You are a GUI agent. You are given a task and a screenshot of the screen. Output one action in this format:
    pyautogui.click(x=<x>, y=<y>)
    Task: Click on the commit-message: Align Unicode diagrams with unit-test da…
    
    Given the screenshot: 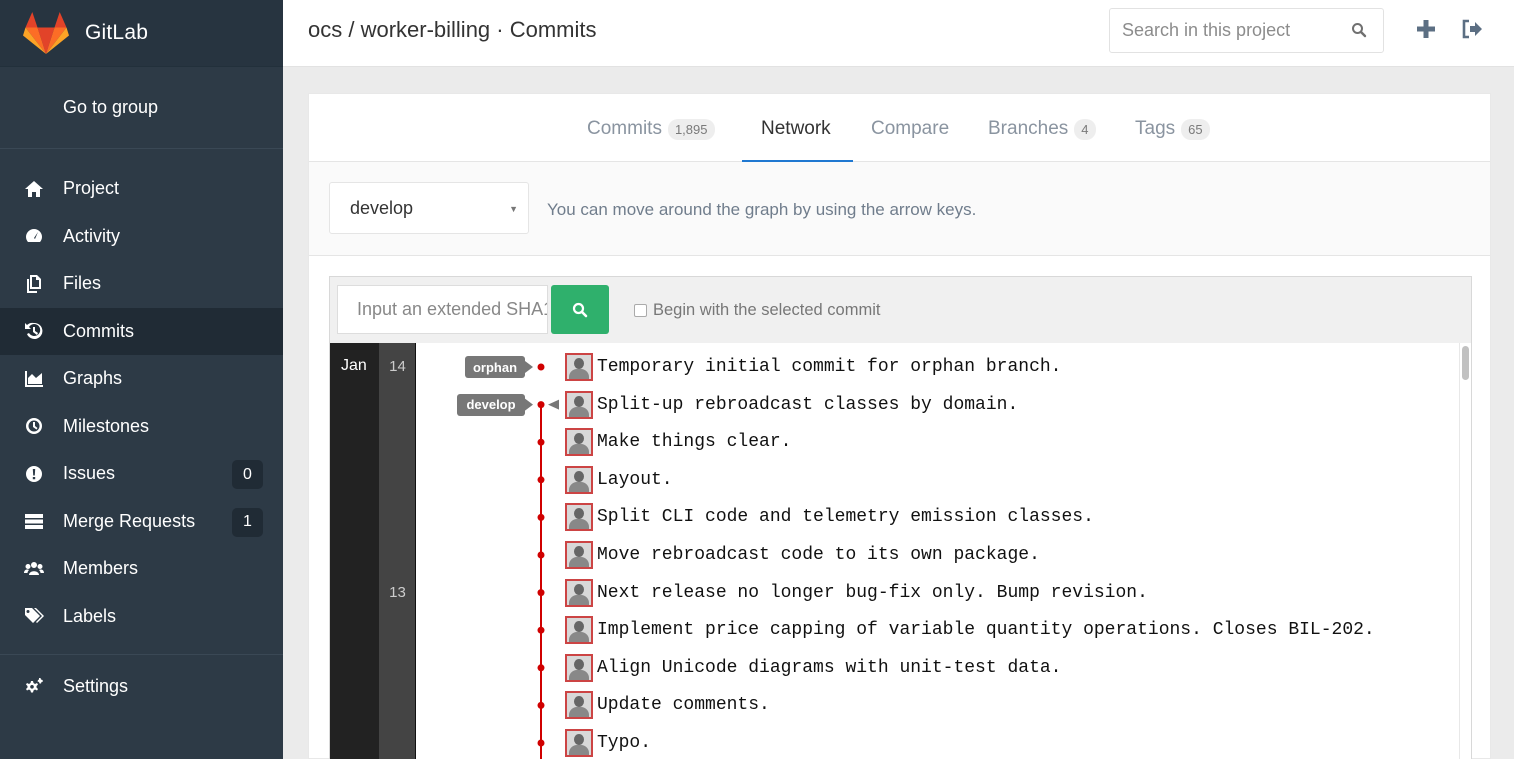 What is the action you would take?
    pyautogui.click(x=829, y=668)
    